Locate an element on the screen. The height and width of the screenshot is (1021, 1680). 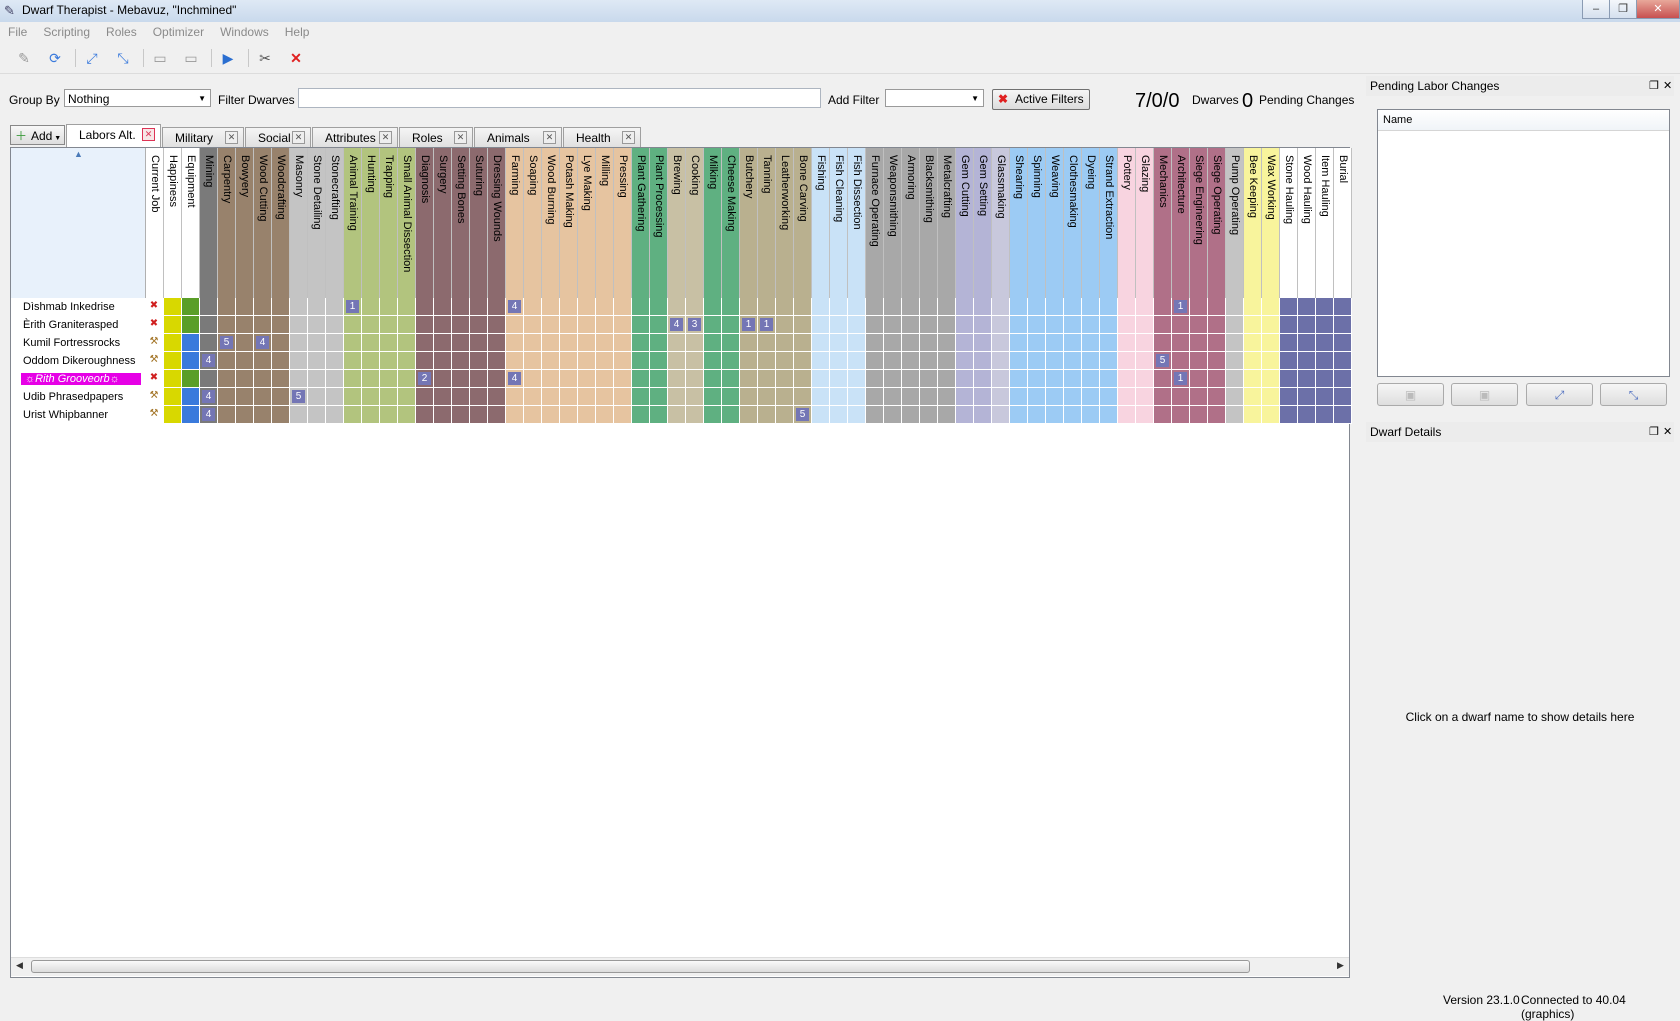
menu-roles: Roles is located at coordinates (121, 30).